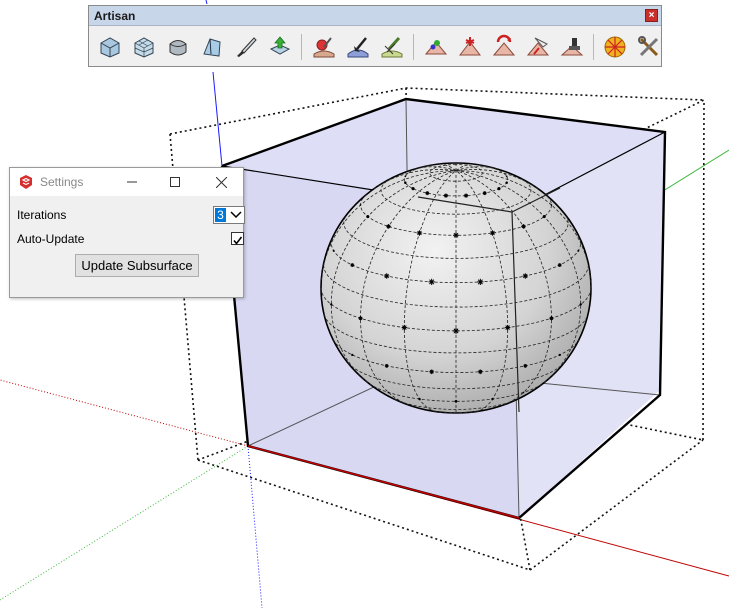  What do you see at coordinates (144, 47) in the screenshot?
I see `subdivide-icon` at bounding box center [144, 47].